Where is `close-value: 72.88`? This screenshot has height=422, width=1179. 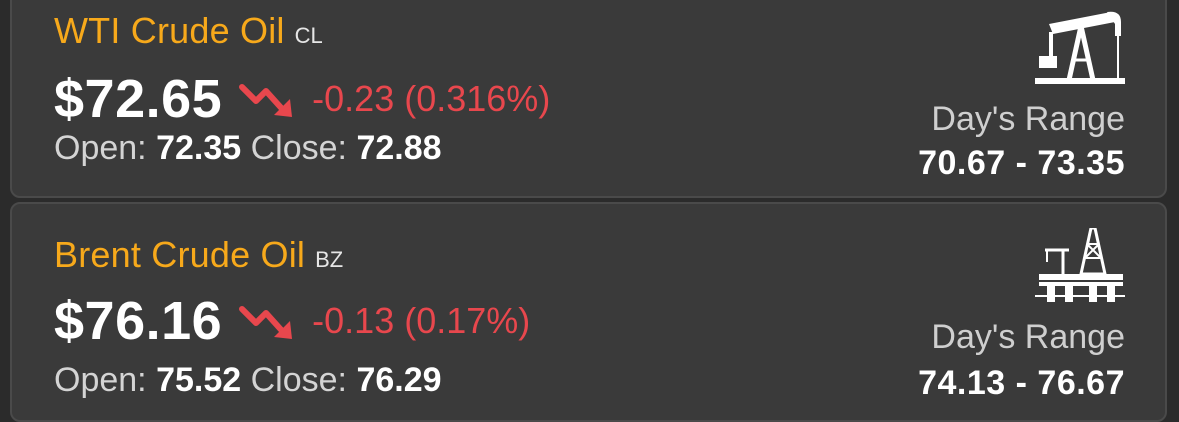
close-value: 72.88 is located at coordinates (399, 148).